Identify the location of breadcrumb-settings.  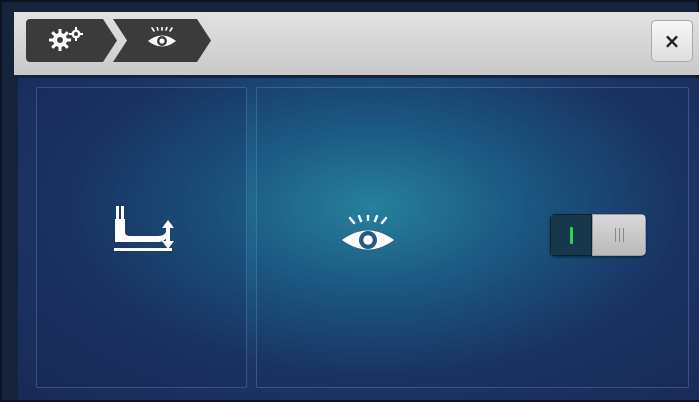
(71, 40).